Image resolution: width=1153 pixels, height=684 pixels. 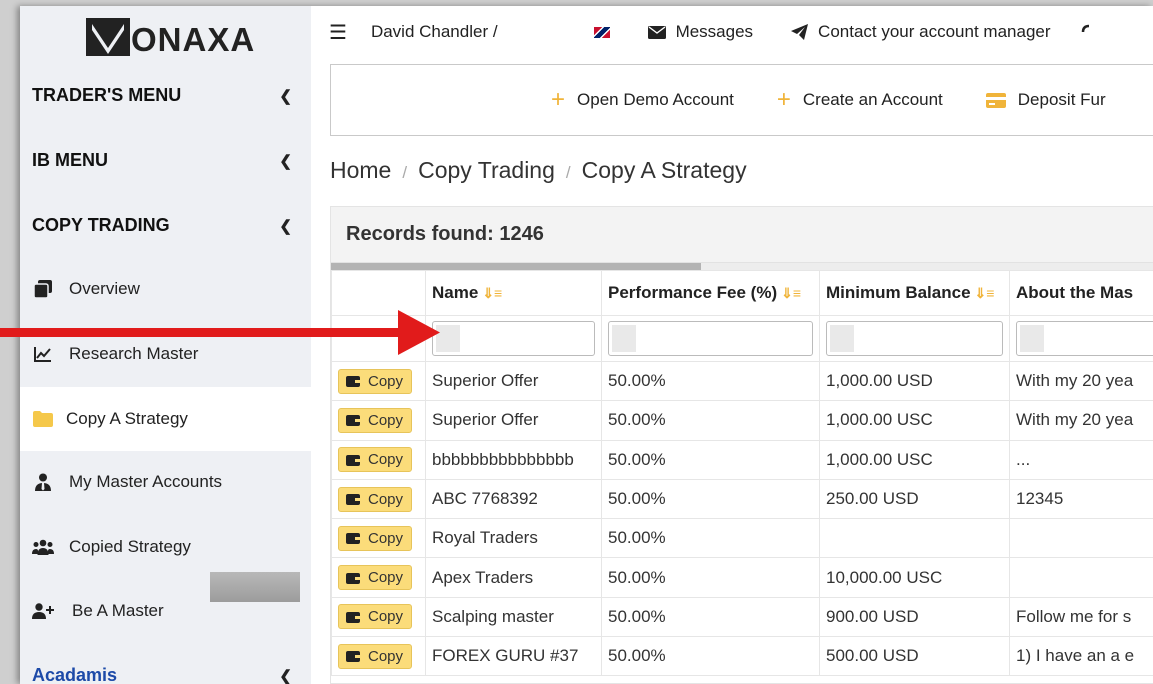 I want to click on contact-manager-link: Contact your account manager, so click(x=921, y=32).